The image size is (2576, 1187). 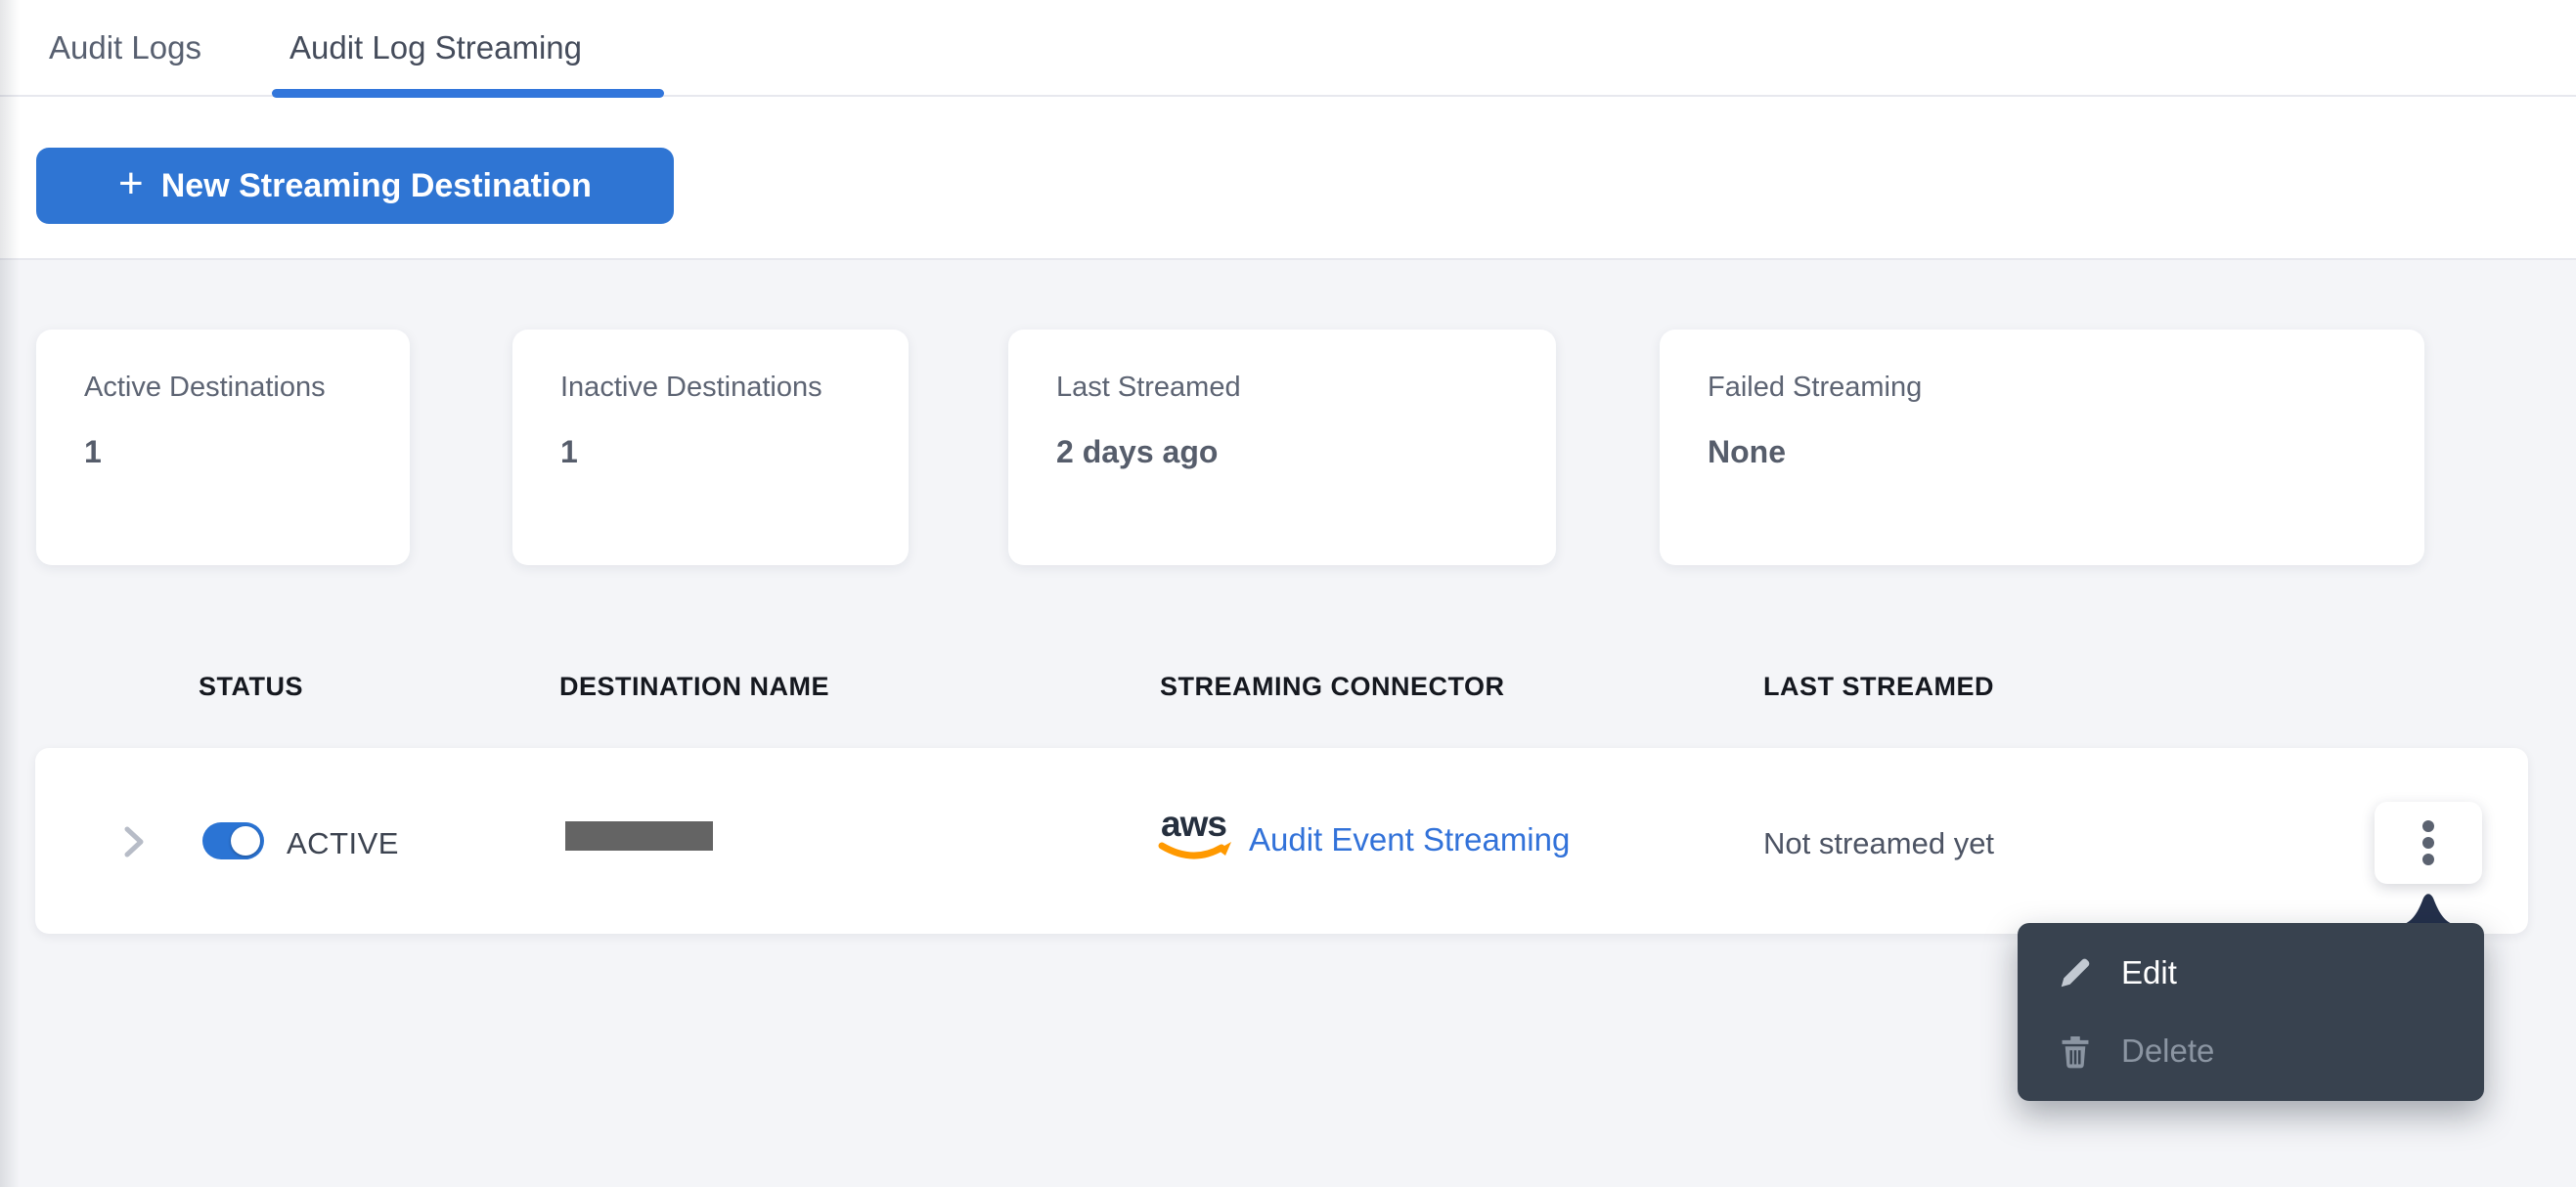 I want to click on column-header-last-streamed: LAST STREAMED, so click(x=1878, y=686).